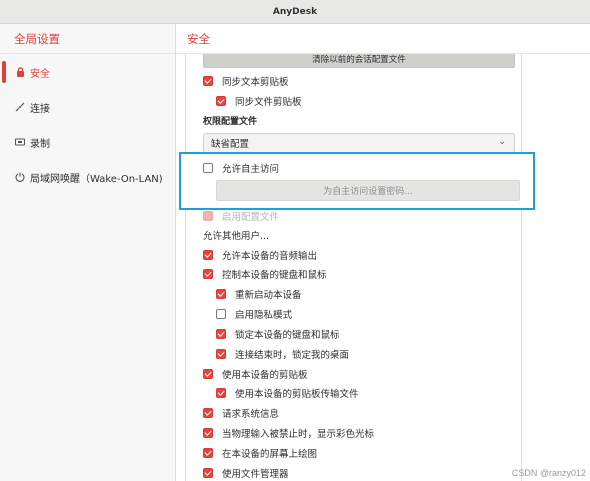 This screenshot has height=481, width=590. I want to click on option-label: 同步文件剪贴板, so click(268, 102).